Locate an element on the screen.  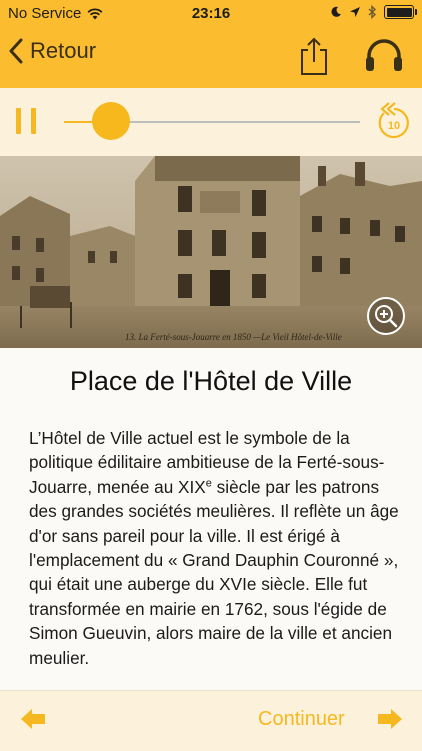
footer-bar: Continuer is located at coordinates (211, 720).